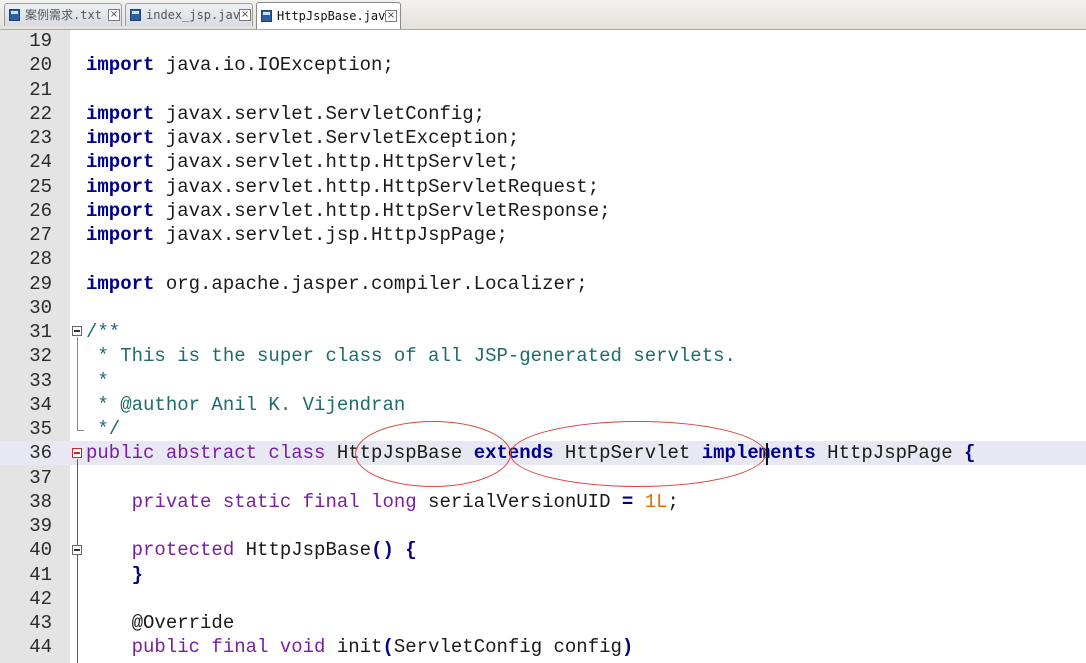  I want to click on code-line: 43 @Override, so click(543, 623).